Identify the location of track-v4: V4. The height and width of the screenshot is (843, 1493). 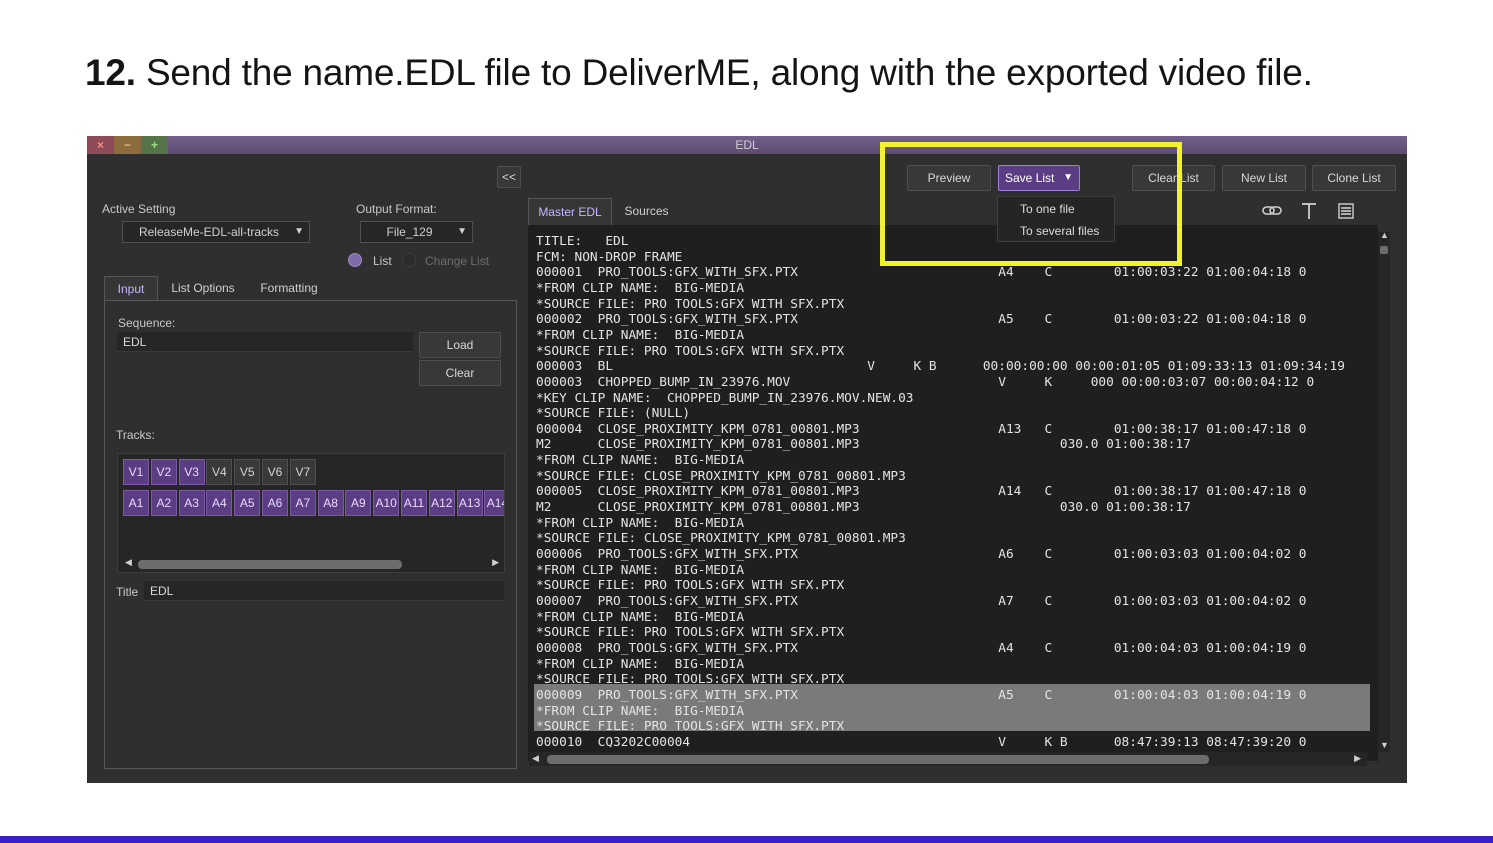
(219, 472).